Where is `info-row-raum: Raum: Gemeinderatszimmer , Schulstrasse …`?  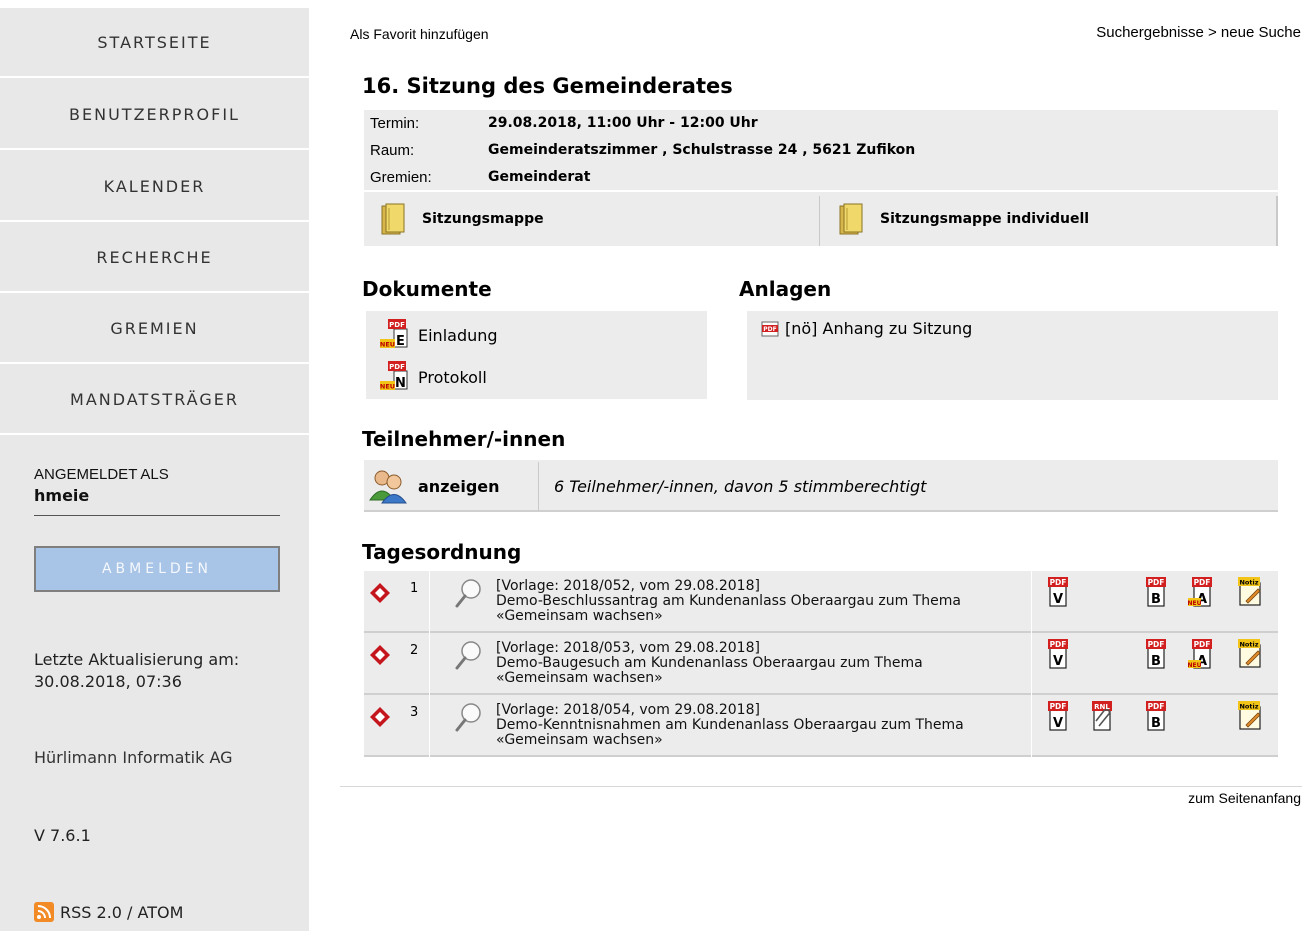 info-row-raum: Raum: Gemeinderatszimmer , Schulstrasse … is located at coordinates (642, 150).